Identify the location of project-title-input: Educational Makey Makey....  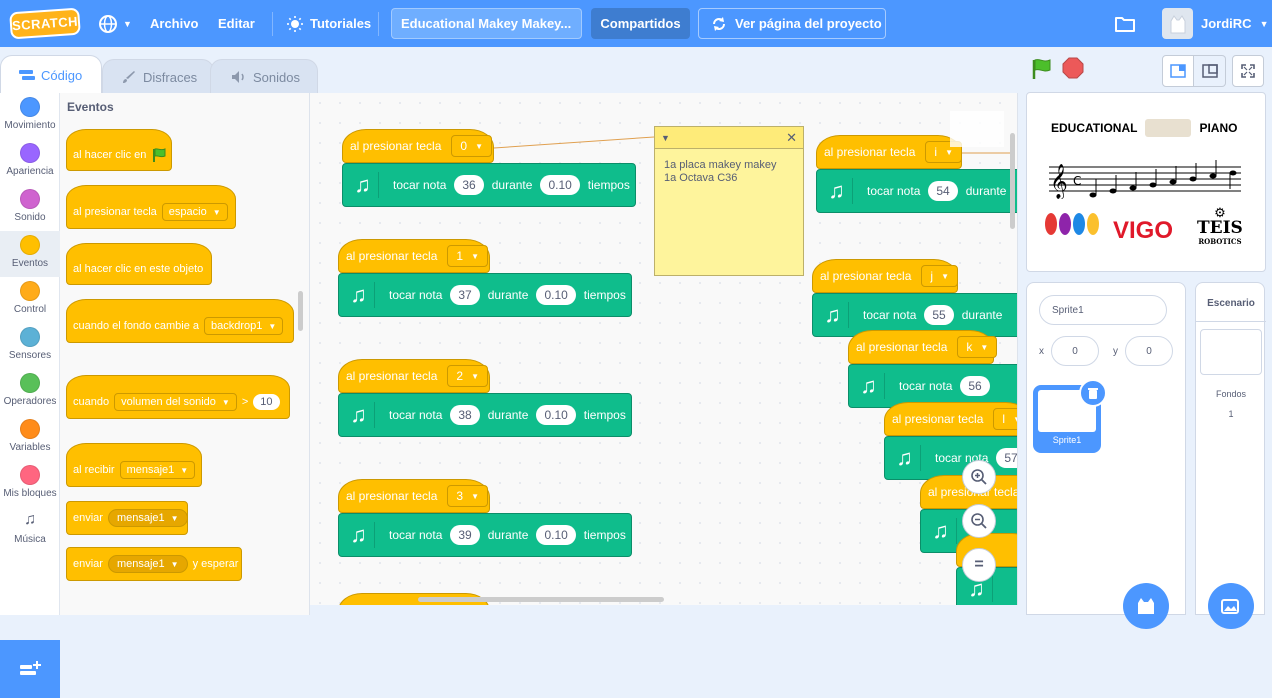
(486, 23).